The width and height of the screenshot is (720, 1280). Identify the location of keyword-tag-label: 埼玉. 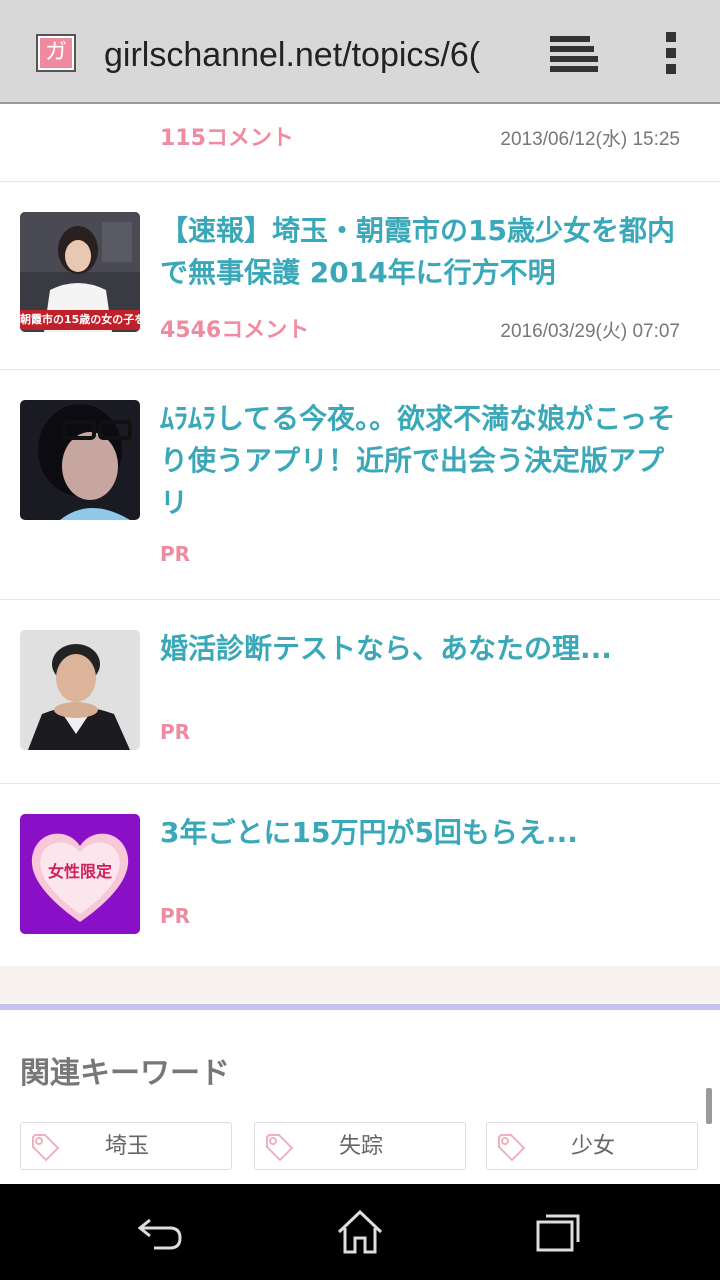
(126, 1146).